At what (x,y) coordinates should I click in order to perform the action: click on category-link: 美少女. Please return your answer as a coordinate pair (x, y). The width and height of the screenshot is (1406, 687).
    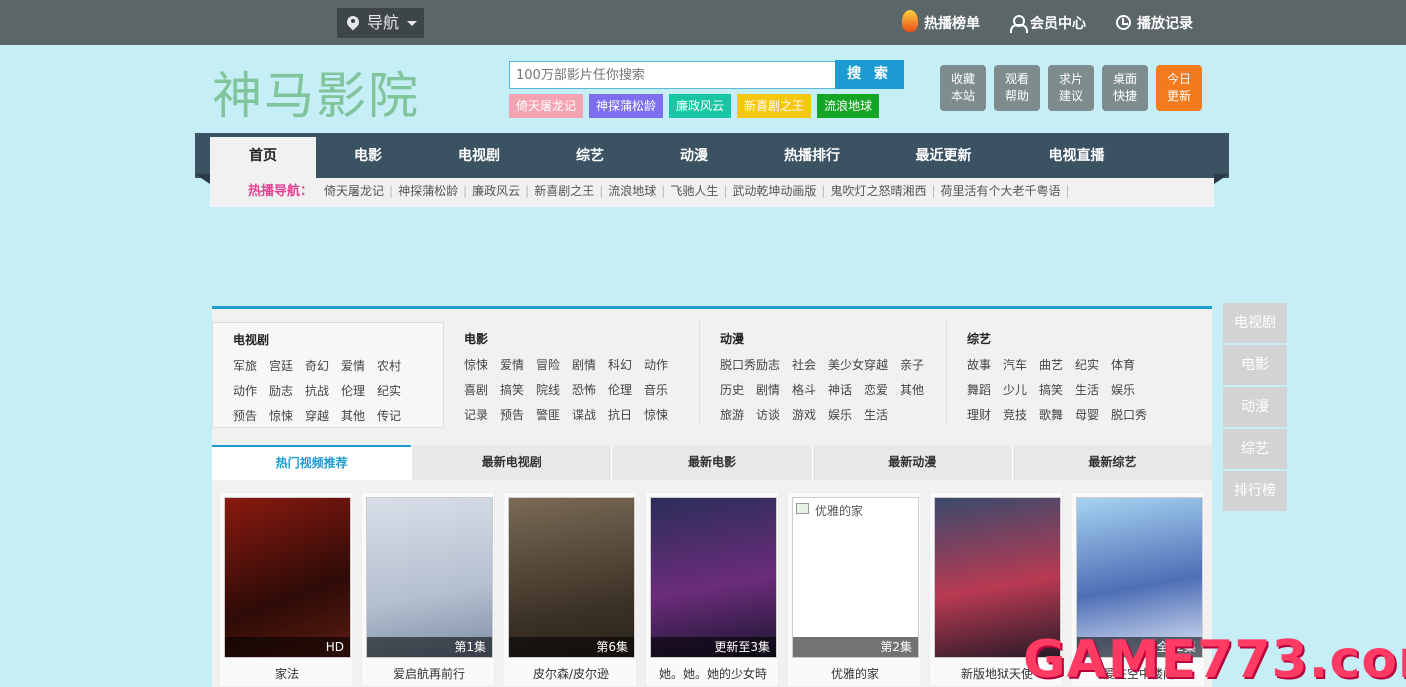
    Looking at the image, I should click on (846, 364).